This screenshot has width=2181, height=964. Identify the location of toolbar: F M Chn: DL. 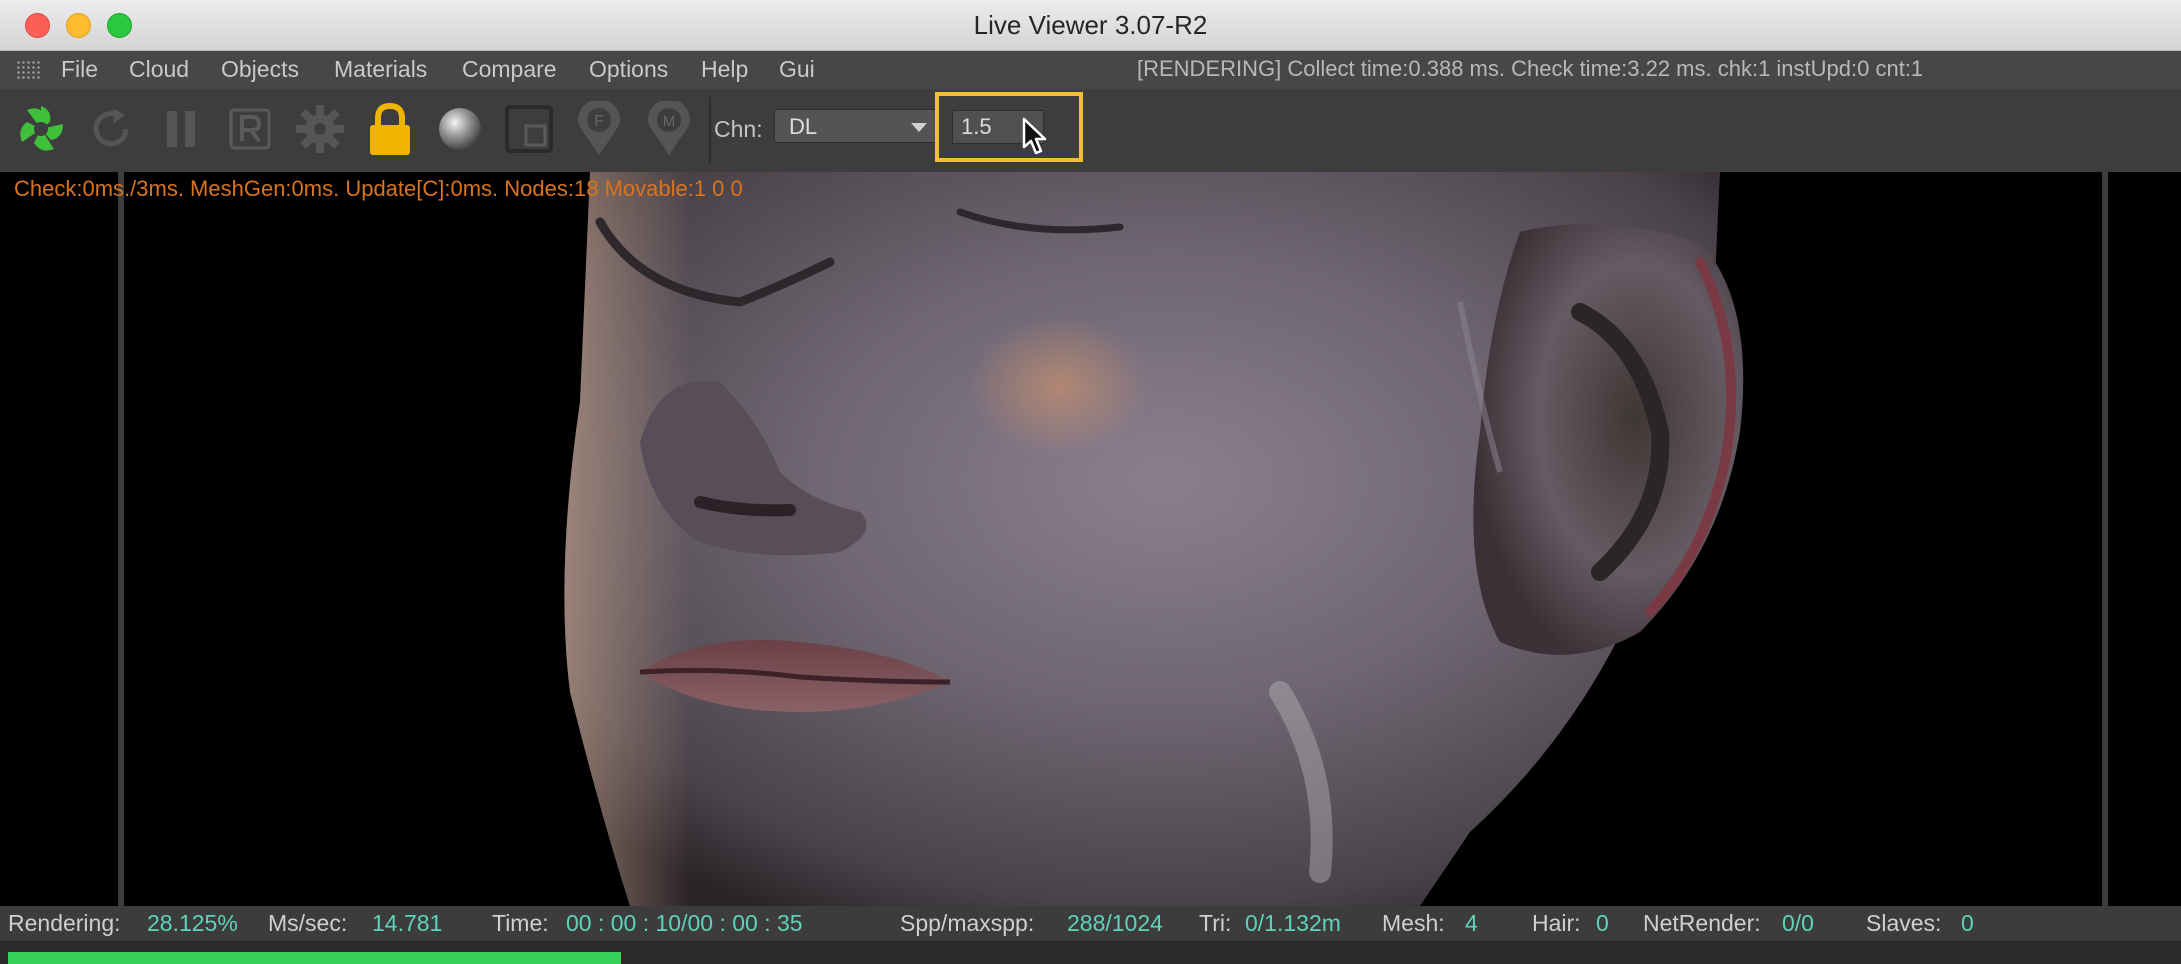
(1090, 130).